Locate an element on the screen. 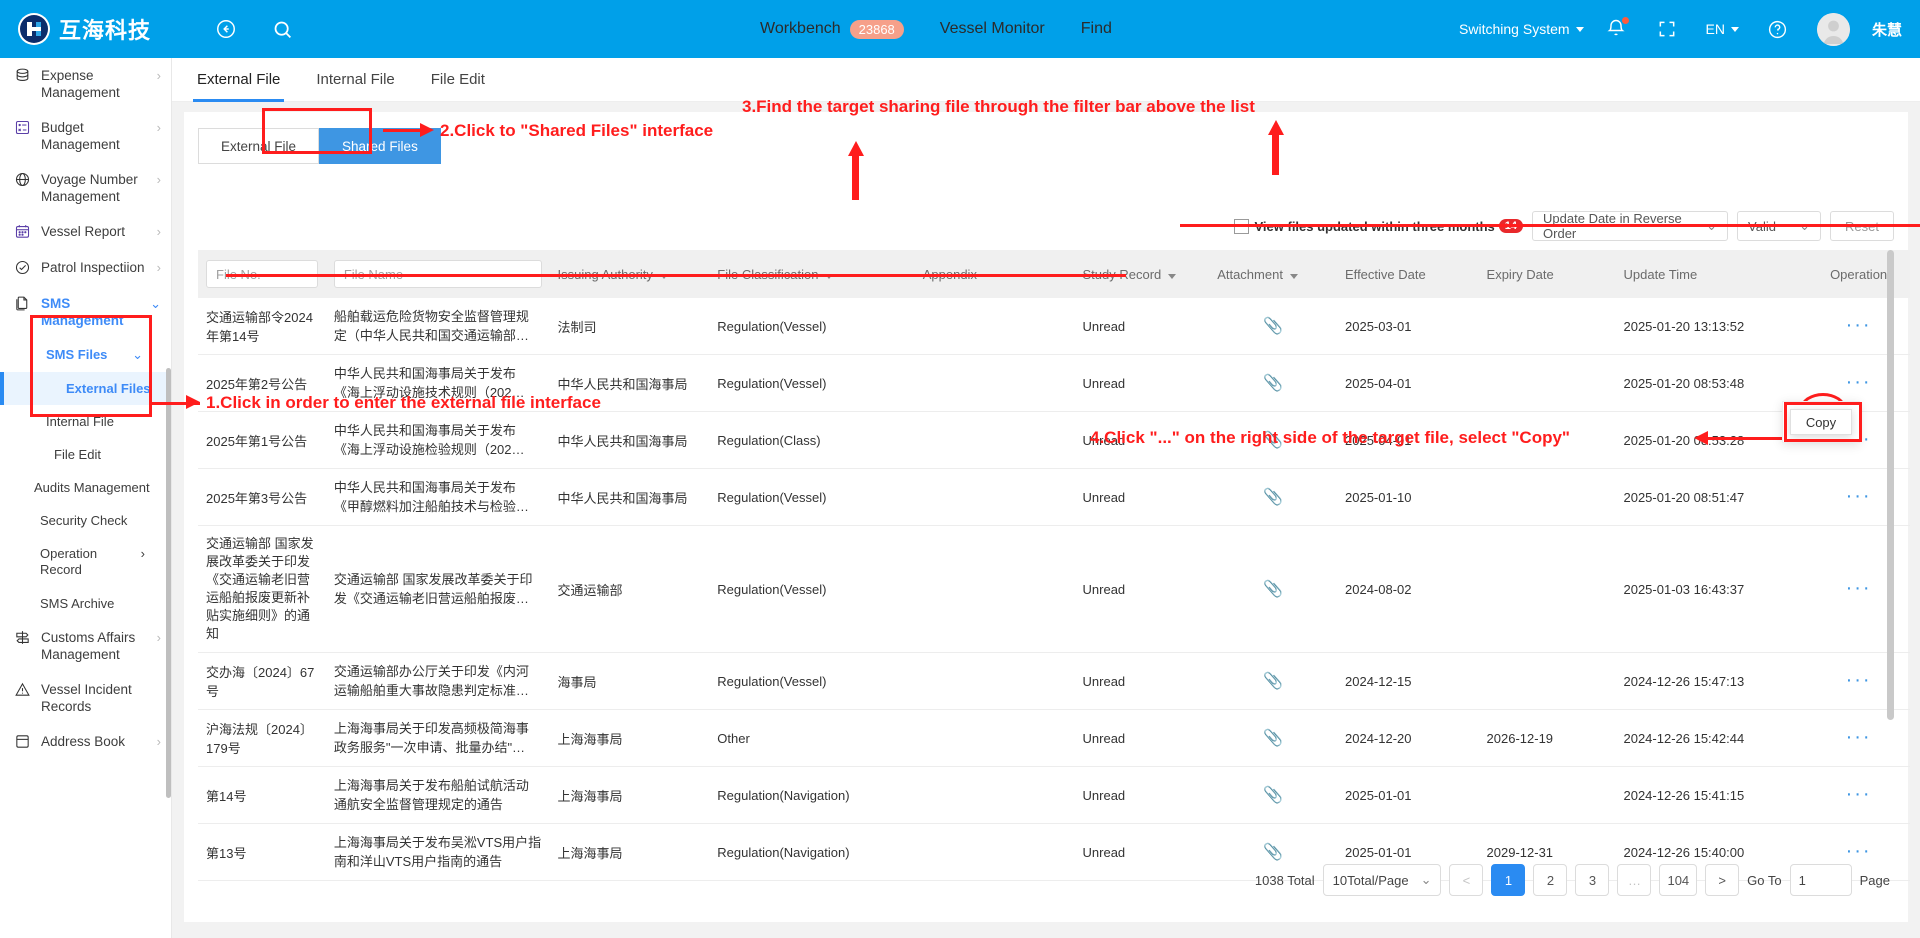 This screenshot has width=1920, height=938. sidebar-item-label: Security Check is located at coordinates (84, 520).